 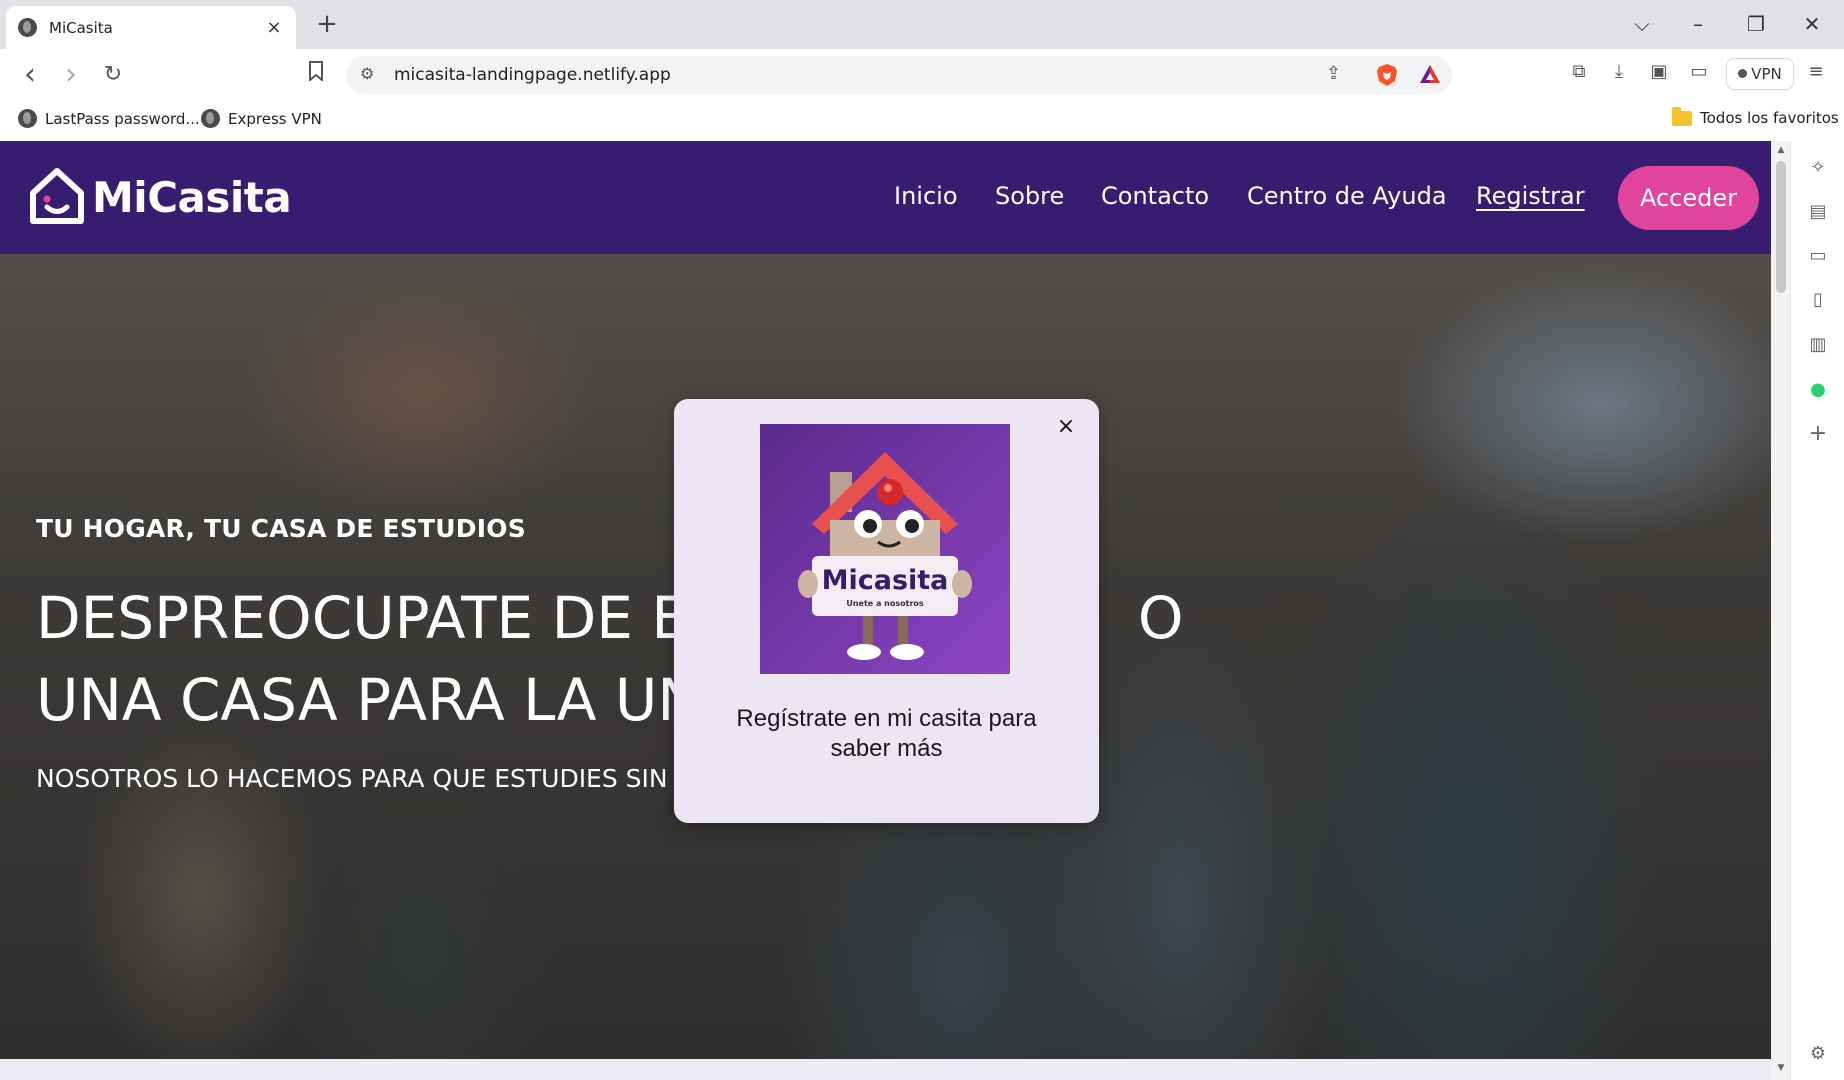 What do you see at coordinates (1781, 1068) in the screenshot?
I see `scroll-down-icon: ▼` at bounding box center [1781, 1068].